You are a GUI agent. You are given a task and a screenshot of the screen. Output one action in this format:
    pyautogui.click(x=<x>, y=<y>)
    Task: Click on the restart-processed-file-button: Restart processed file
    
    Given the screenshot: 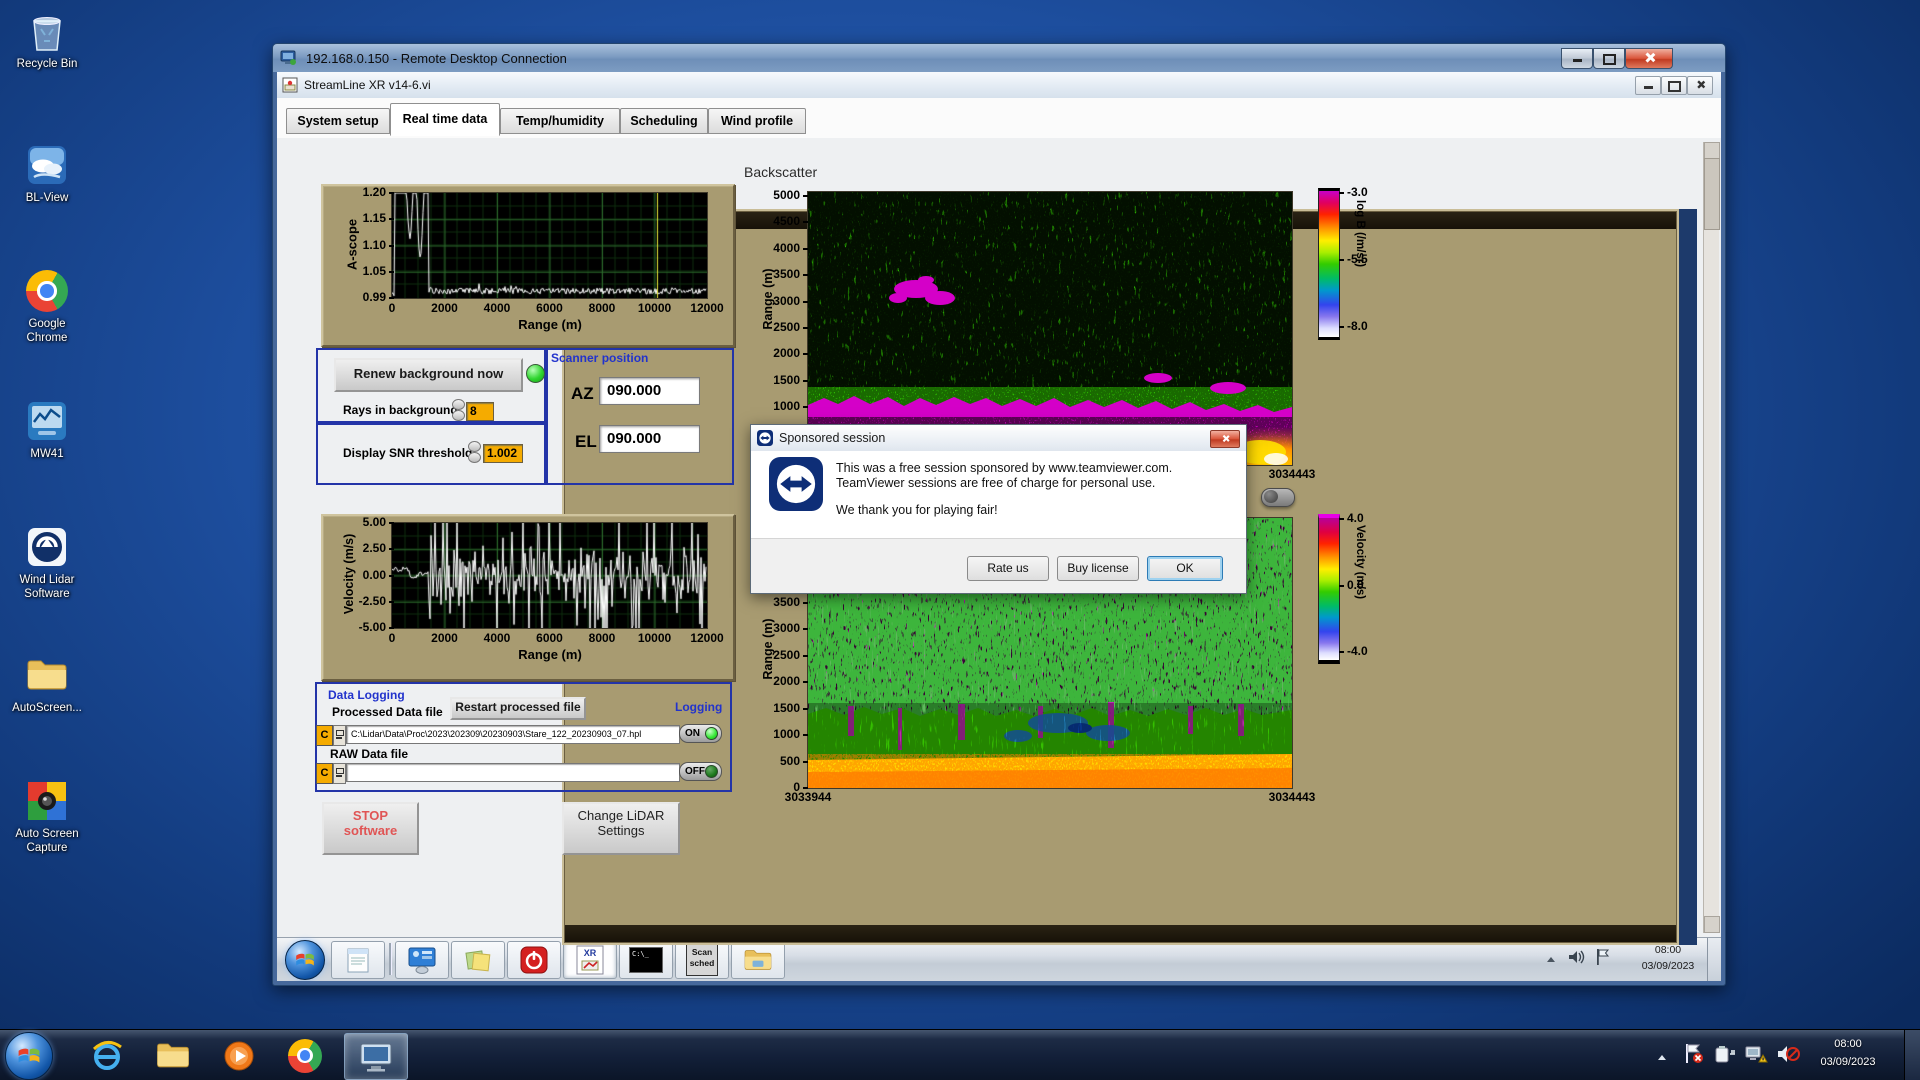 What is the action you would take?
    pyautogui.click(x=518, y=708)
    